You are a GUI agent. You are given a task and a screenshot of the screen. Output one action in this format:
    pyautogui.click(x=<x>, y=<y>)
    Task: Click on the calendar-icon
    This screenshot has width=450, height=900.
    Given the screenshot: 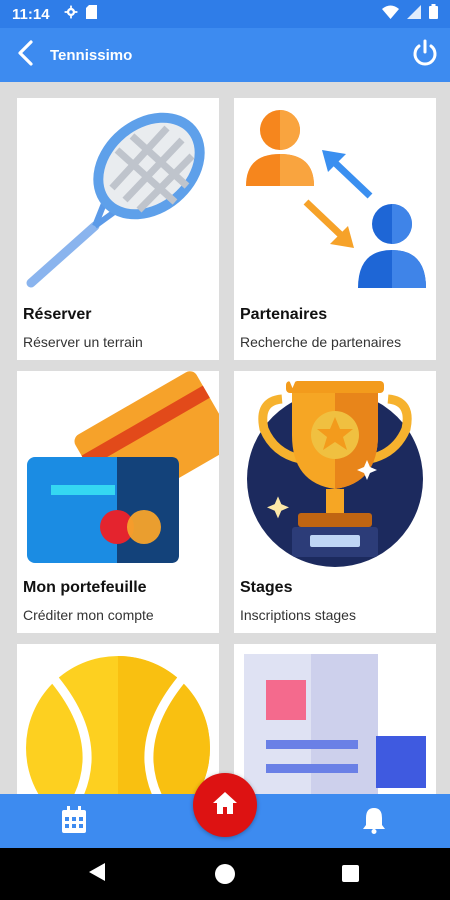 What is the action you would take?
    pyautogui.click(x=74, y=822)
    